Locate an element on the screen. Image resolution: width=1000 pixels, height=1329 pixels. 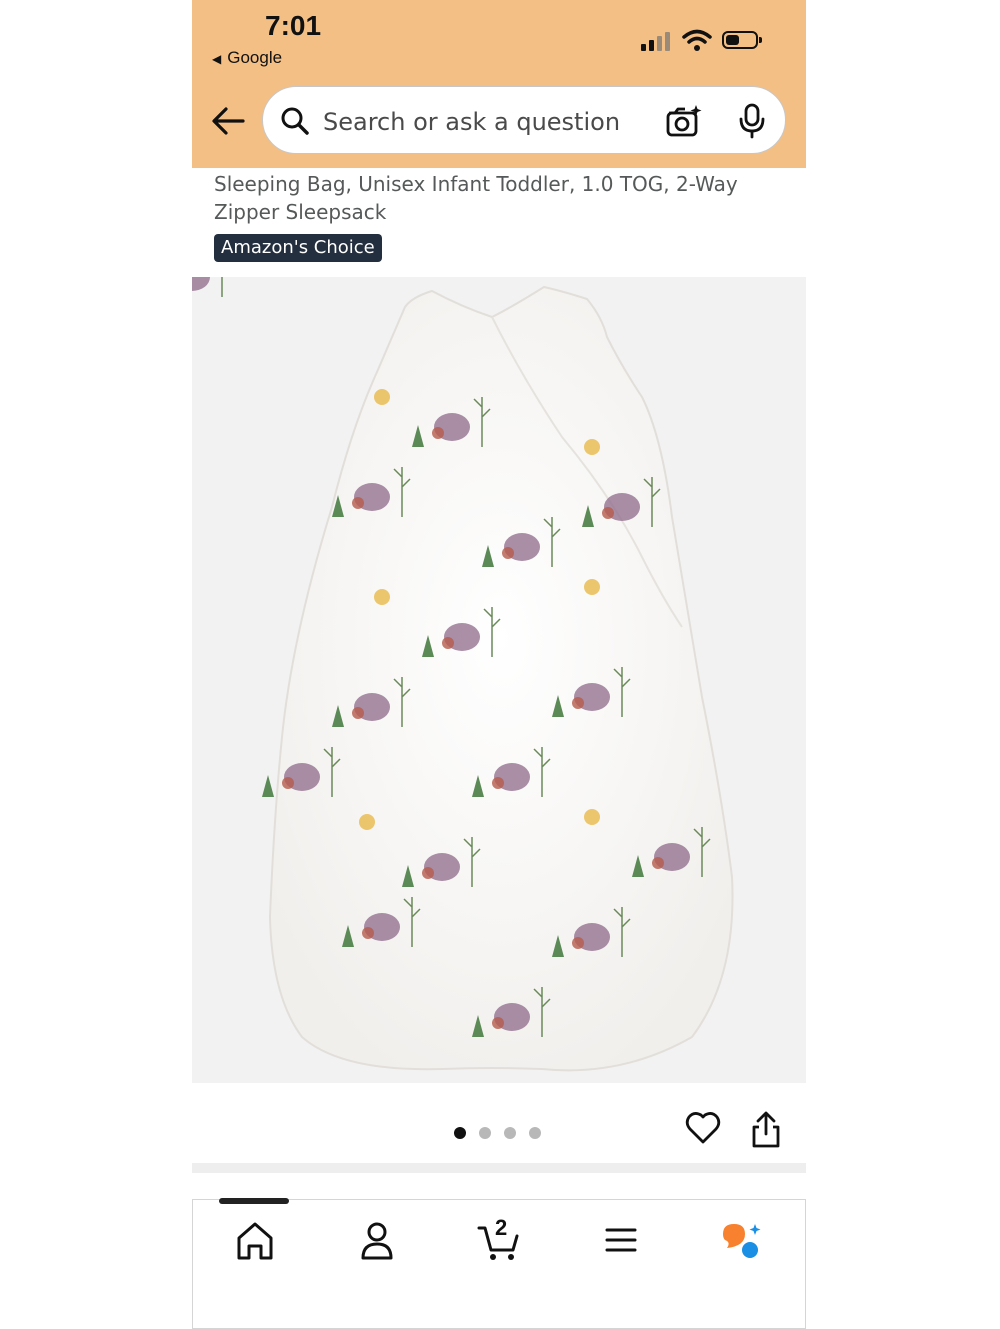
nav-menu is located at coordinates (621, 1239).